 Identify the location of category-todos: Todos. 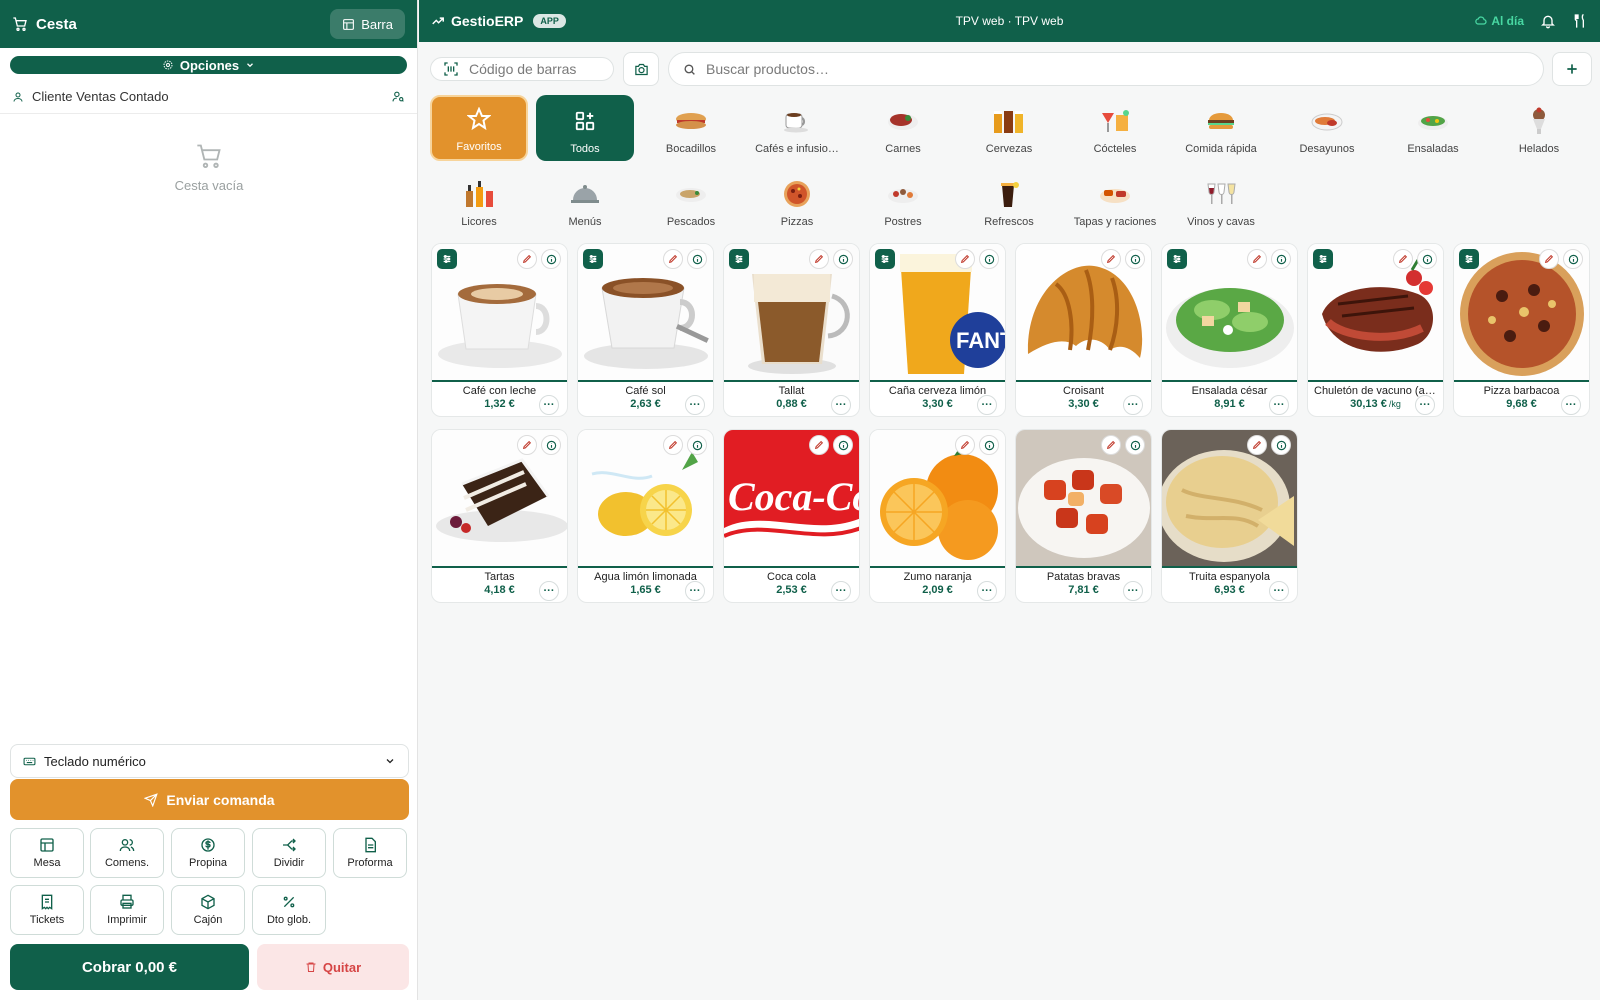
(585, 128).